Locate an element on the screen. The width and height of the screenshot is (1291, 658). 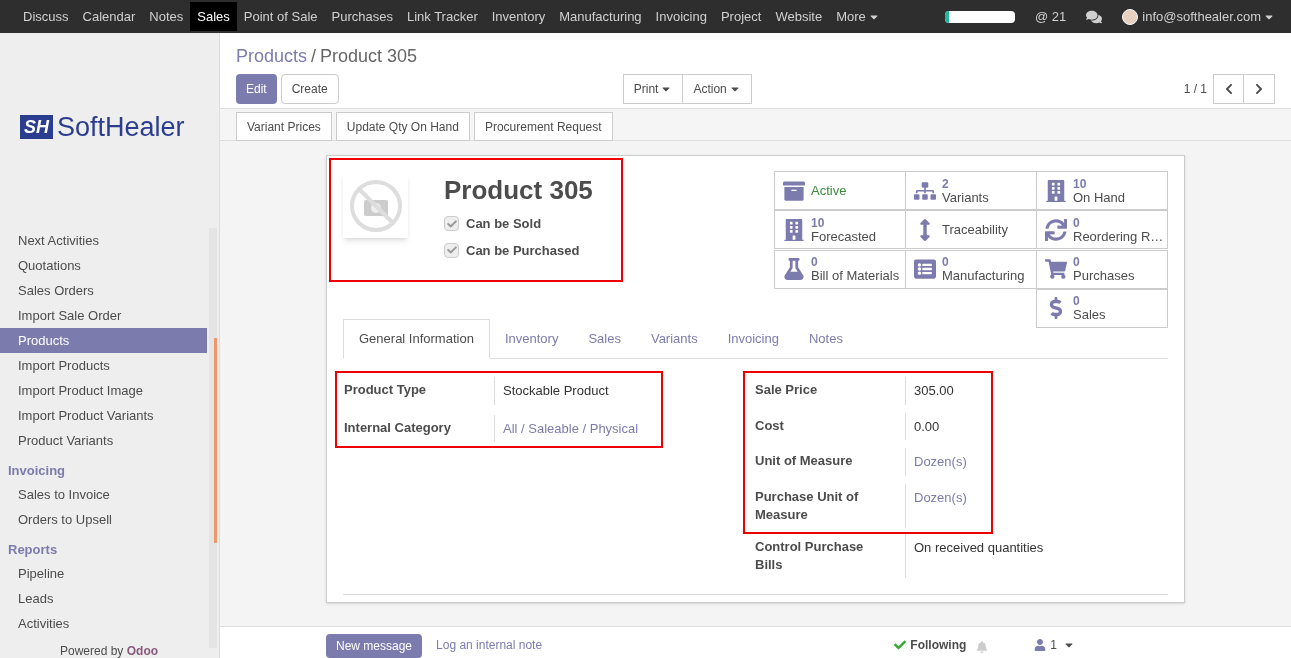
sidebar-item: Products is located at coordinates (103, 340).